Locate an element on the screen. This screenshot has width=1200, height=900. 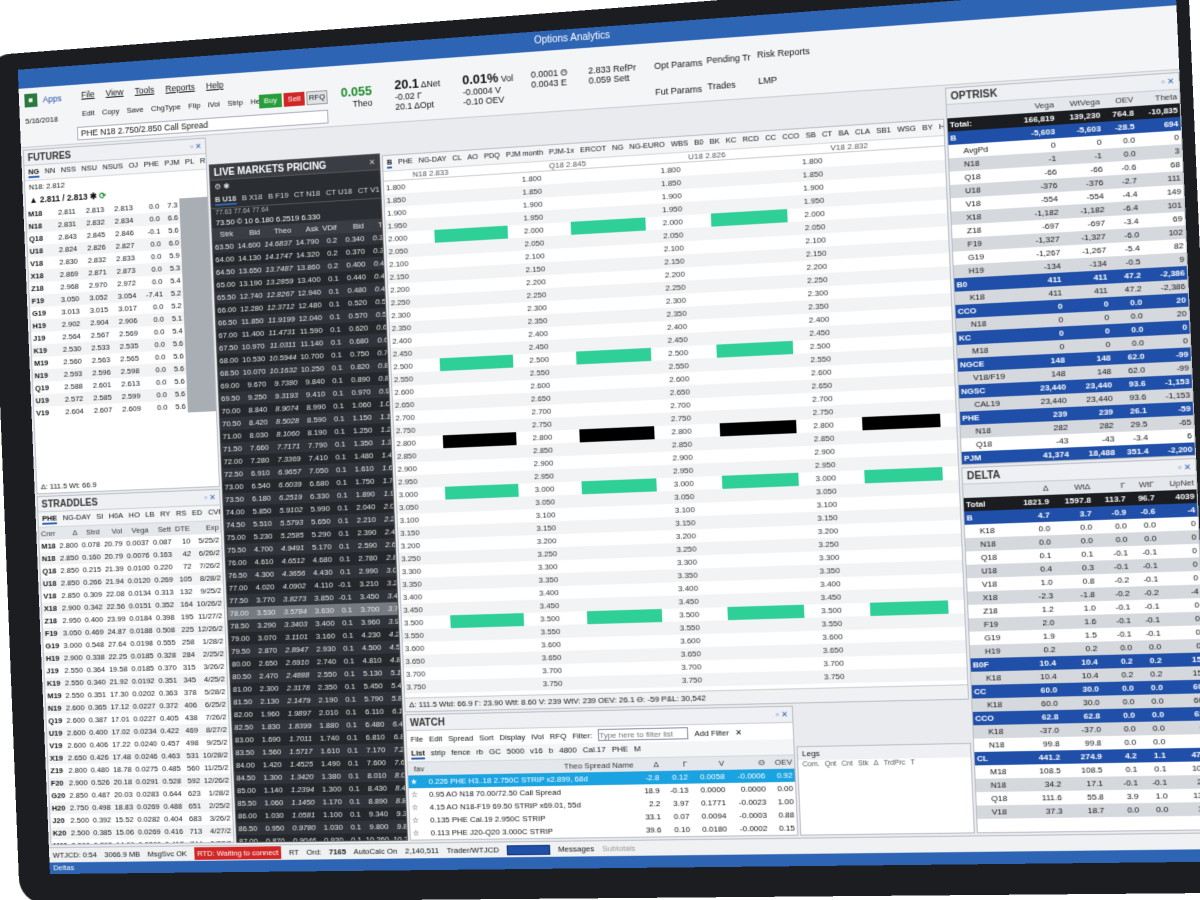
column-header: V is located at coordinates (707, 764).